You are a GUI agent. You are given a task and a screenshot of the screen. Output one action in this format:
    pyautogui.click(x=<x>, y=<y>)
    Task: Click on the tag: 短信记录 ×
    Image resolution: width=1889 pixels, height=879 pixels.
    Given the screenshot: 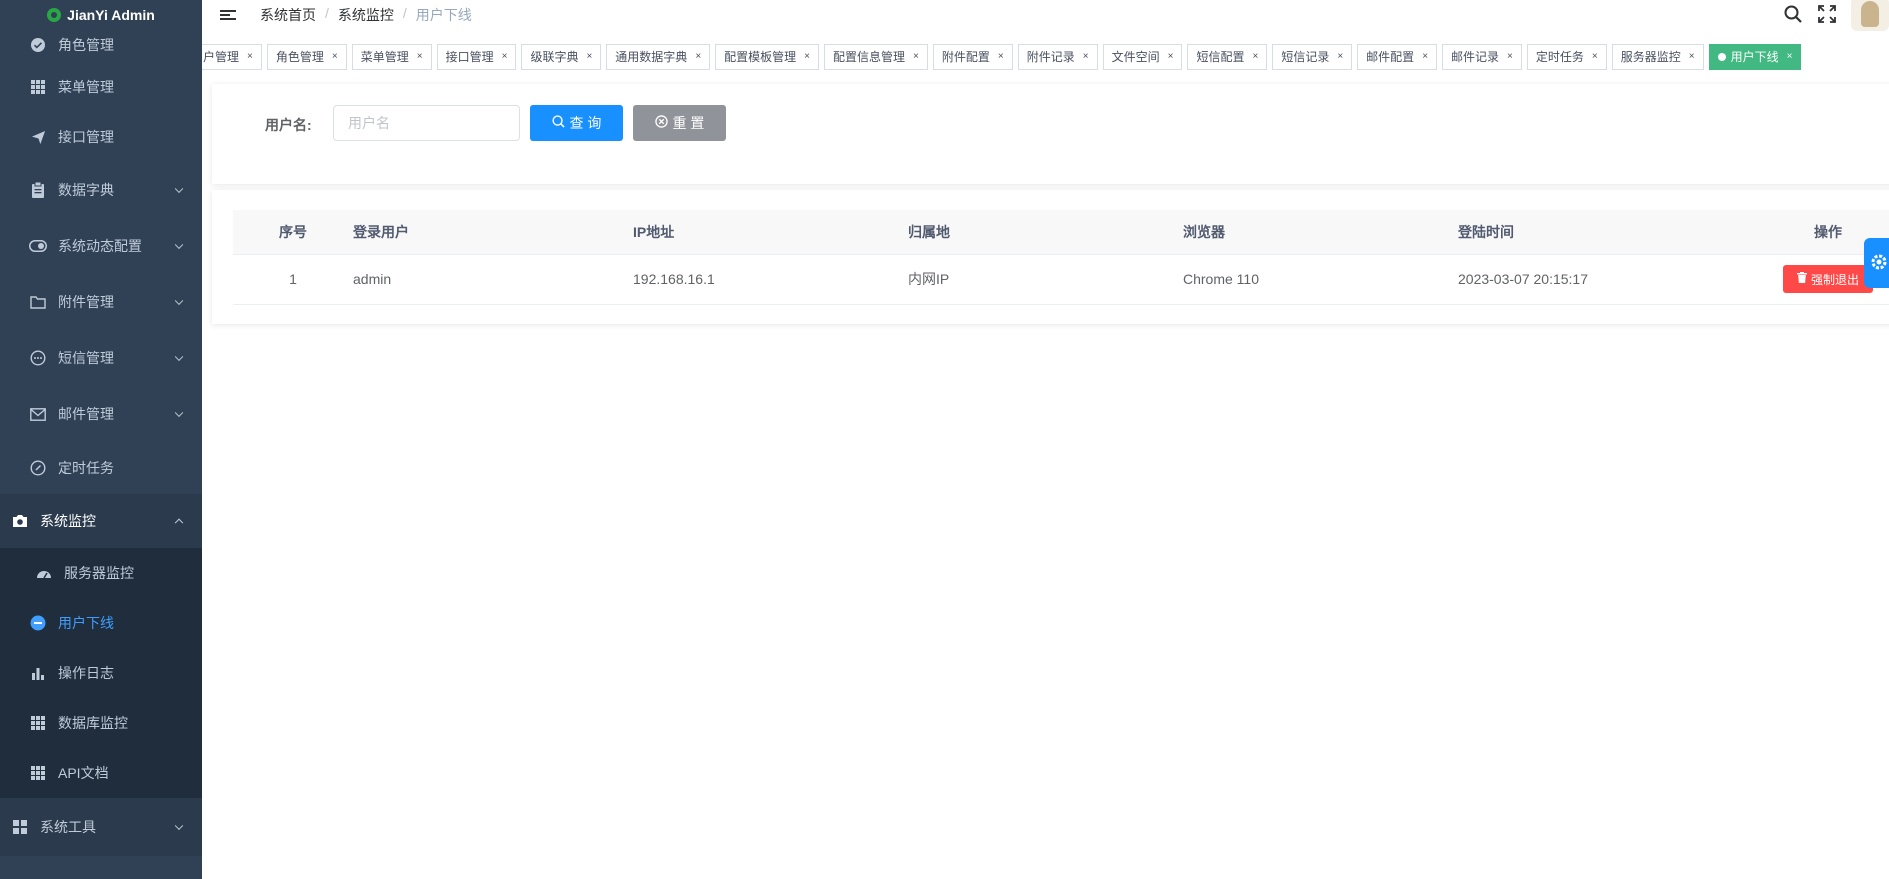 What is the action you would take?
    pyautogui.click(x=1312, y=57)
    